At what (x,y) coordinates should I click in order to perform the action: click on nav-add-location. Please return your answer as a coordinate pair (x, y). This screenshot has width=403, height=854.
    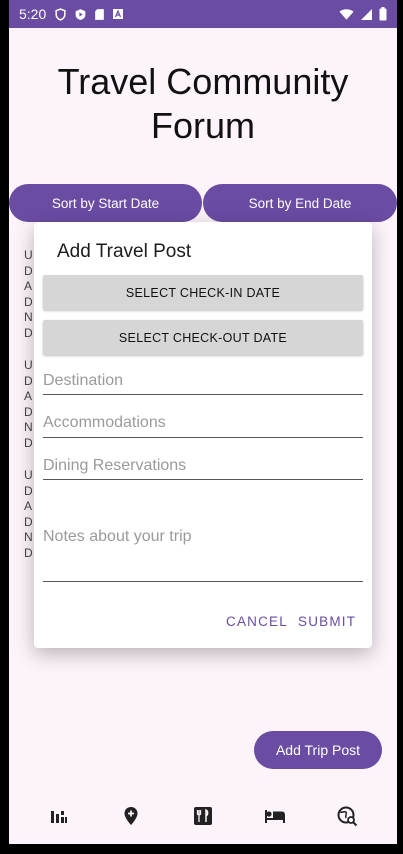
    Looking at the image, I should click on (131, 816).